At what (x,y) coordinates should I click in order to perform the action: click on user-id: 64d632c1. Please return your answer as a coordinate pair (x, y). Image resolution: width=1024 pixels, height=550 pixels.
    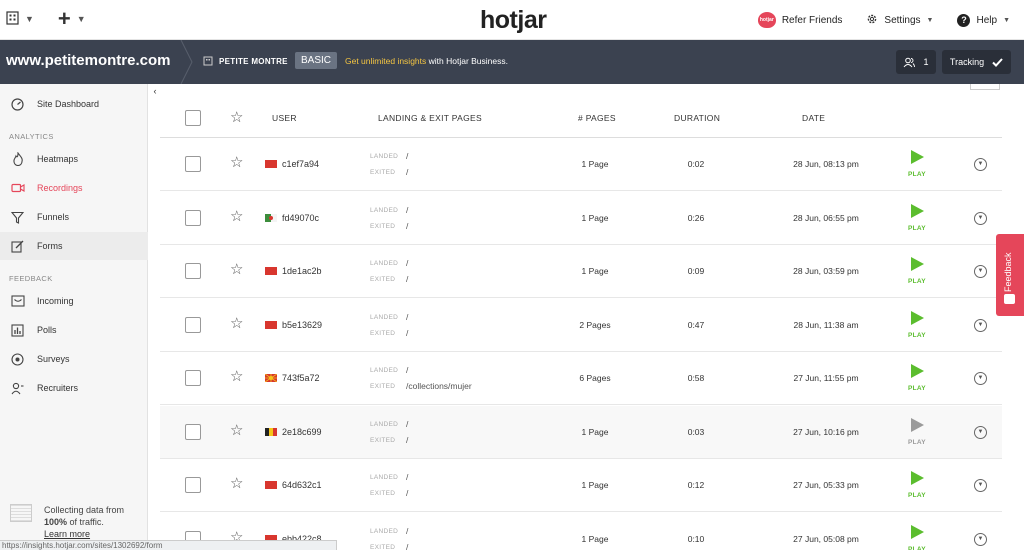
    Looking at the image, I should click on (302, 485).